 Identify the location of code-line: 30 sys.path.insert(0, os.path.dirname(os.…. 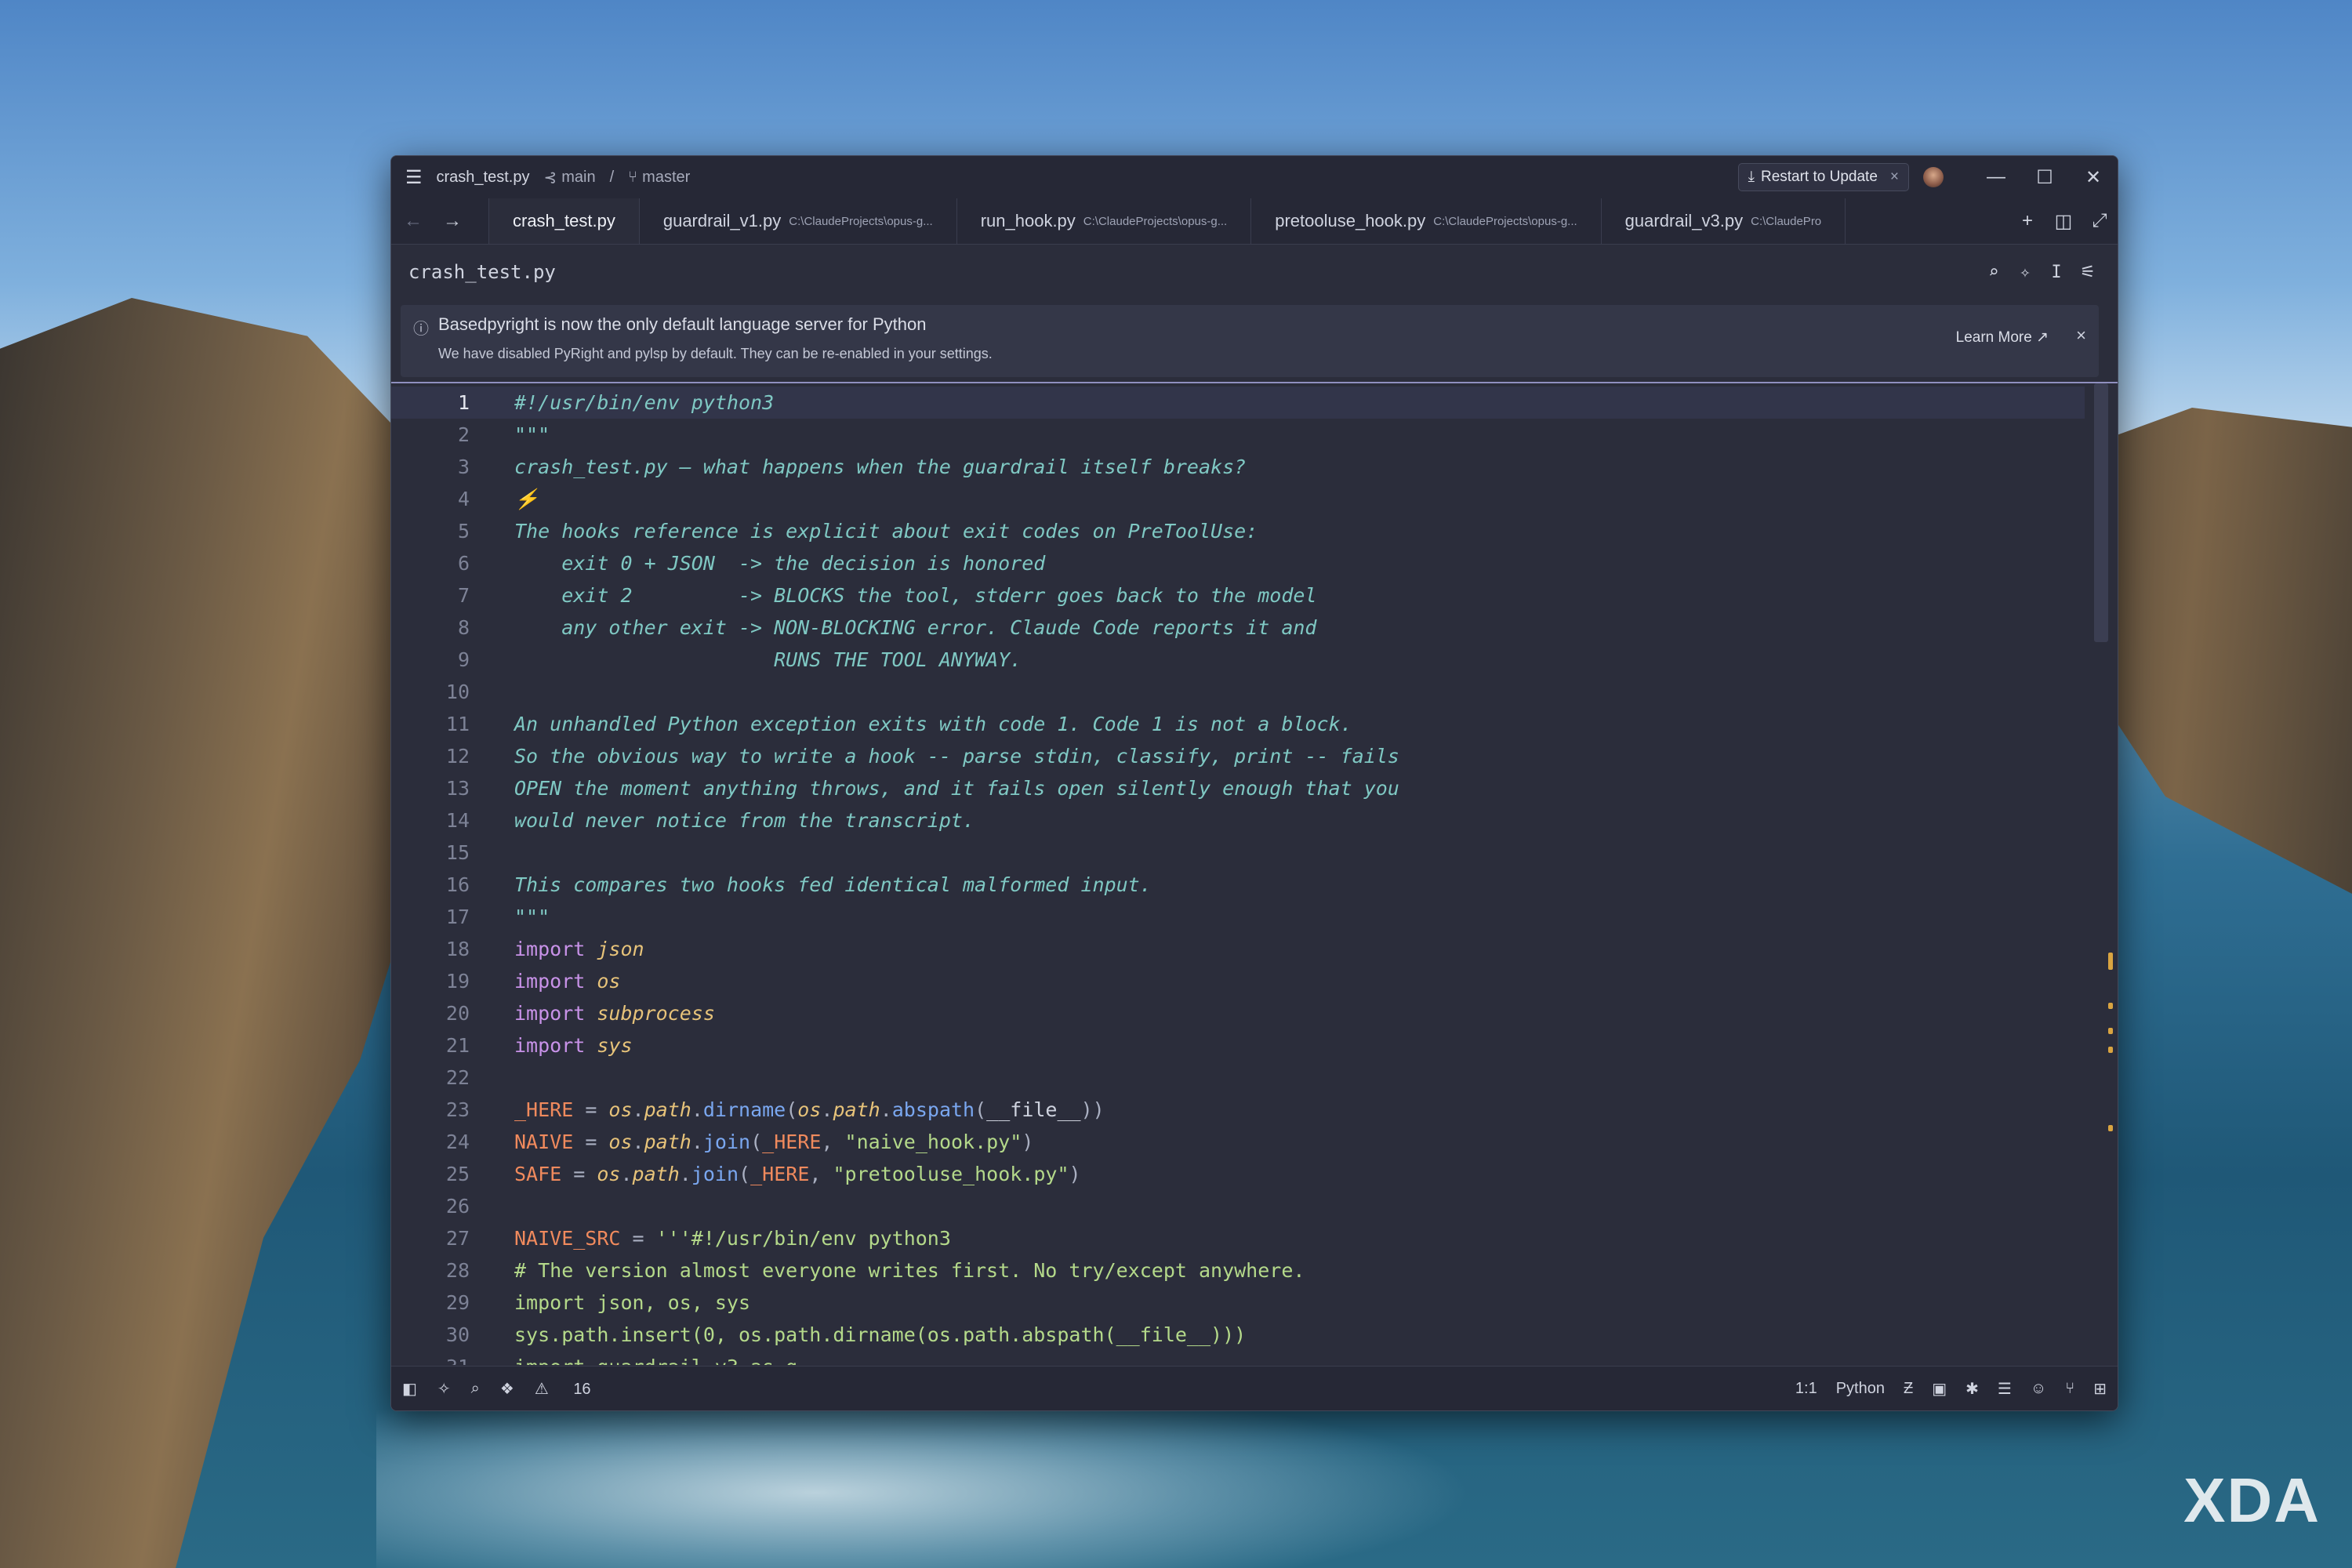
(1238, 1335).